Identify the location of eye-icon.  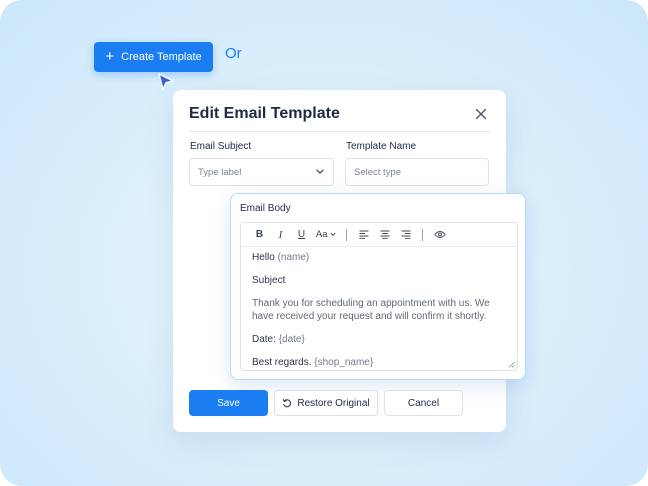
(439, 234).